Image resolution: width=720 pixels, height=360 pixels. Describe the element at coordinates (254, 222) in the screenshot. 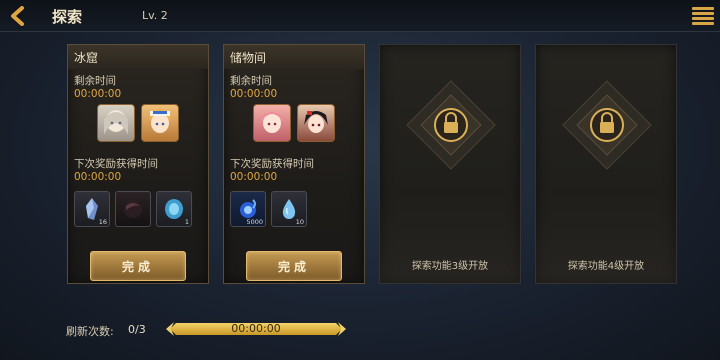

I see `reward-count: 5000` at that location.